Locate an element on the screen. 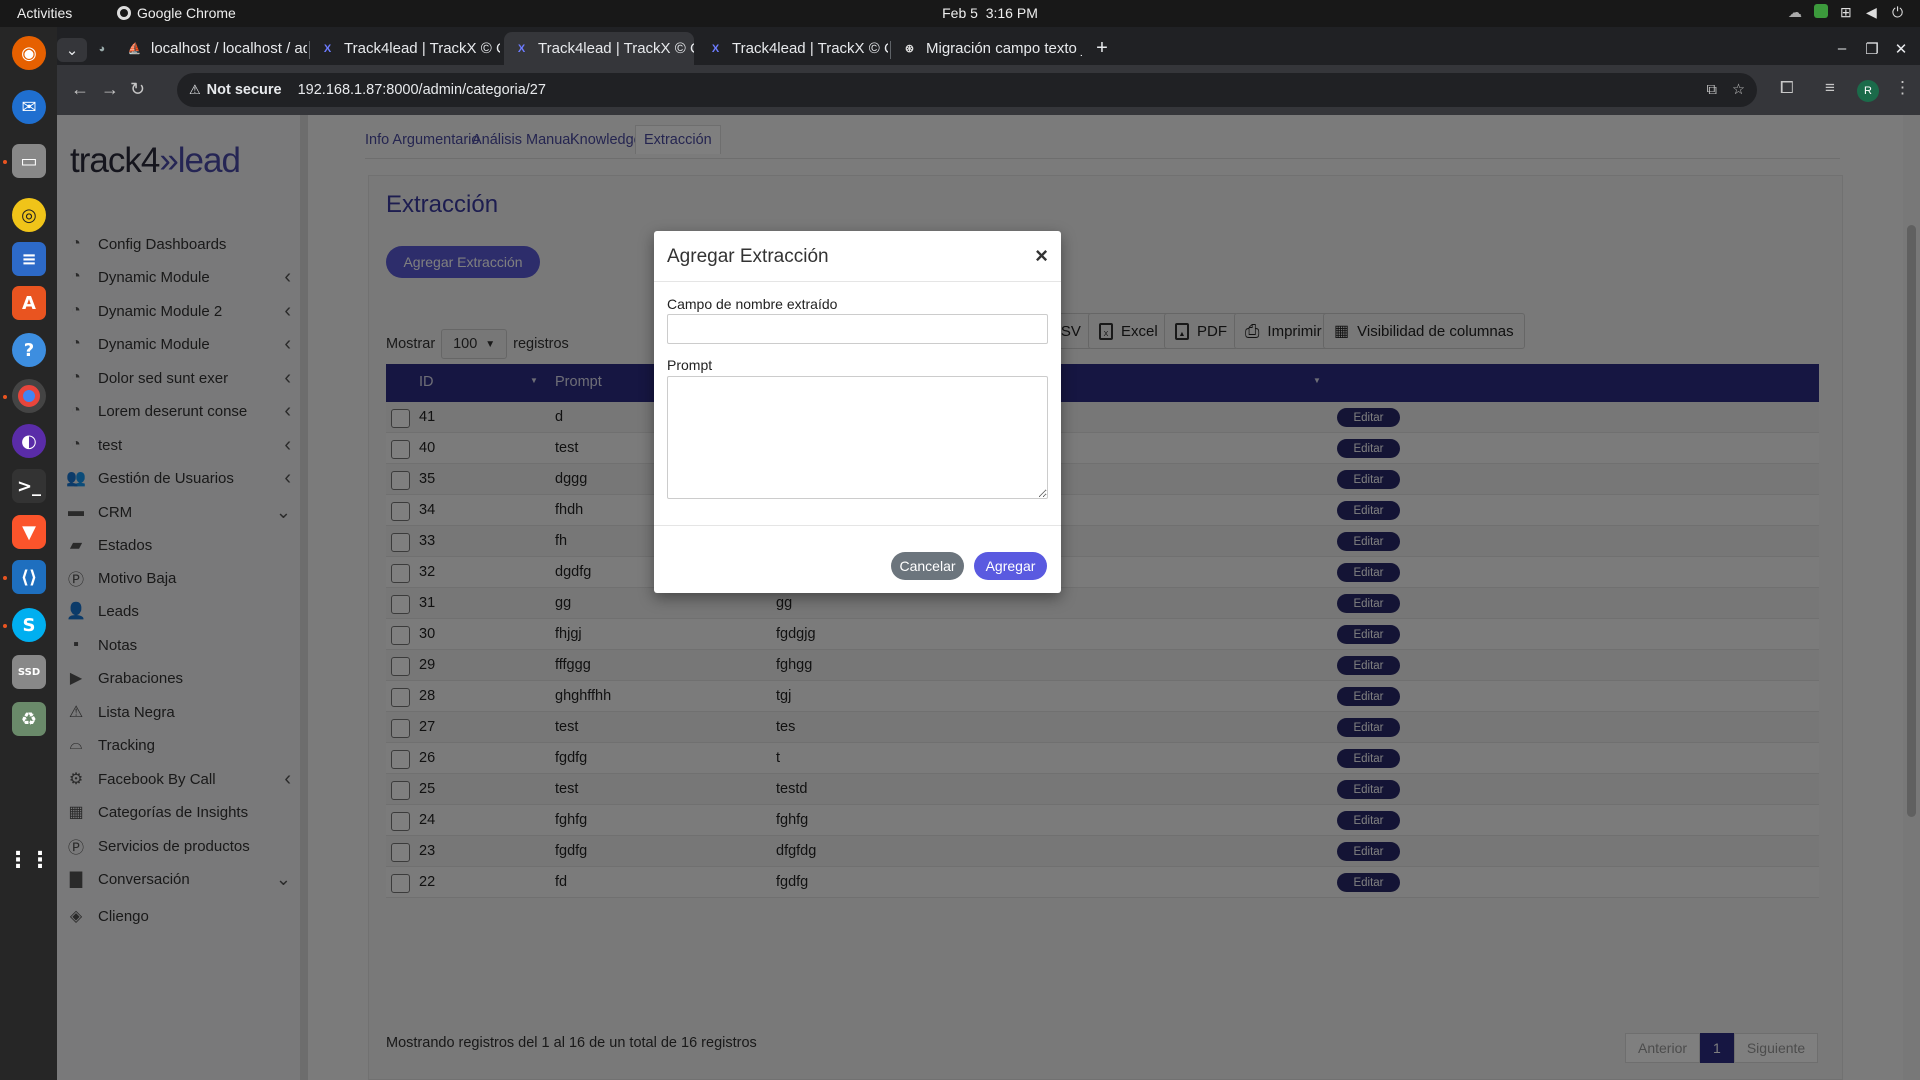 The image size is (1920, 1080). modal-footer-divider is located at coordinates (857, 525).